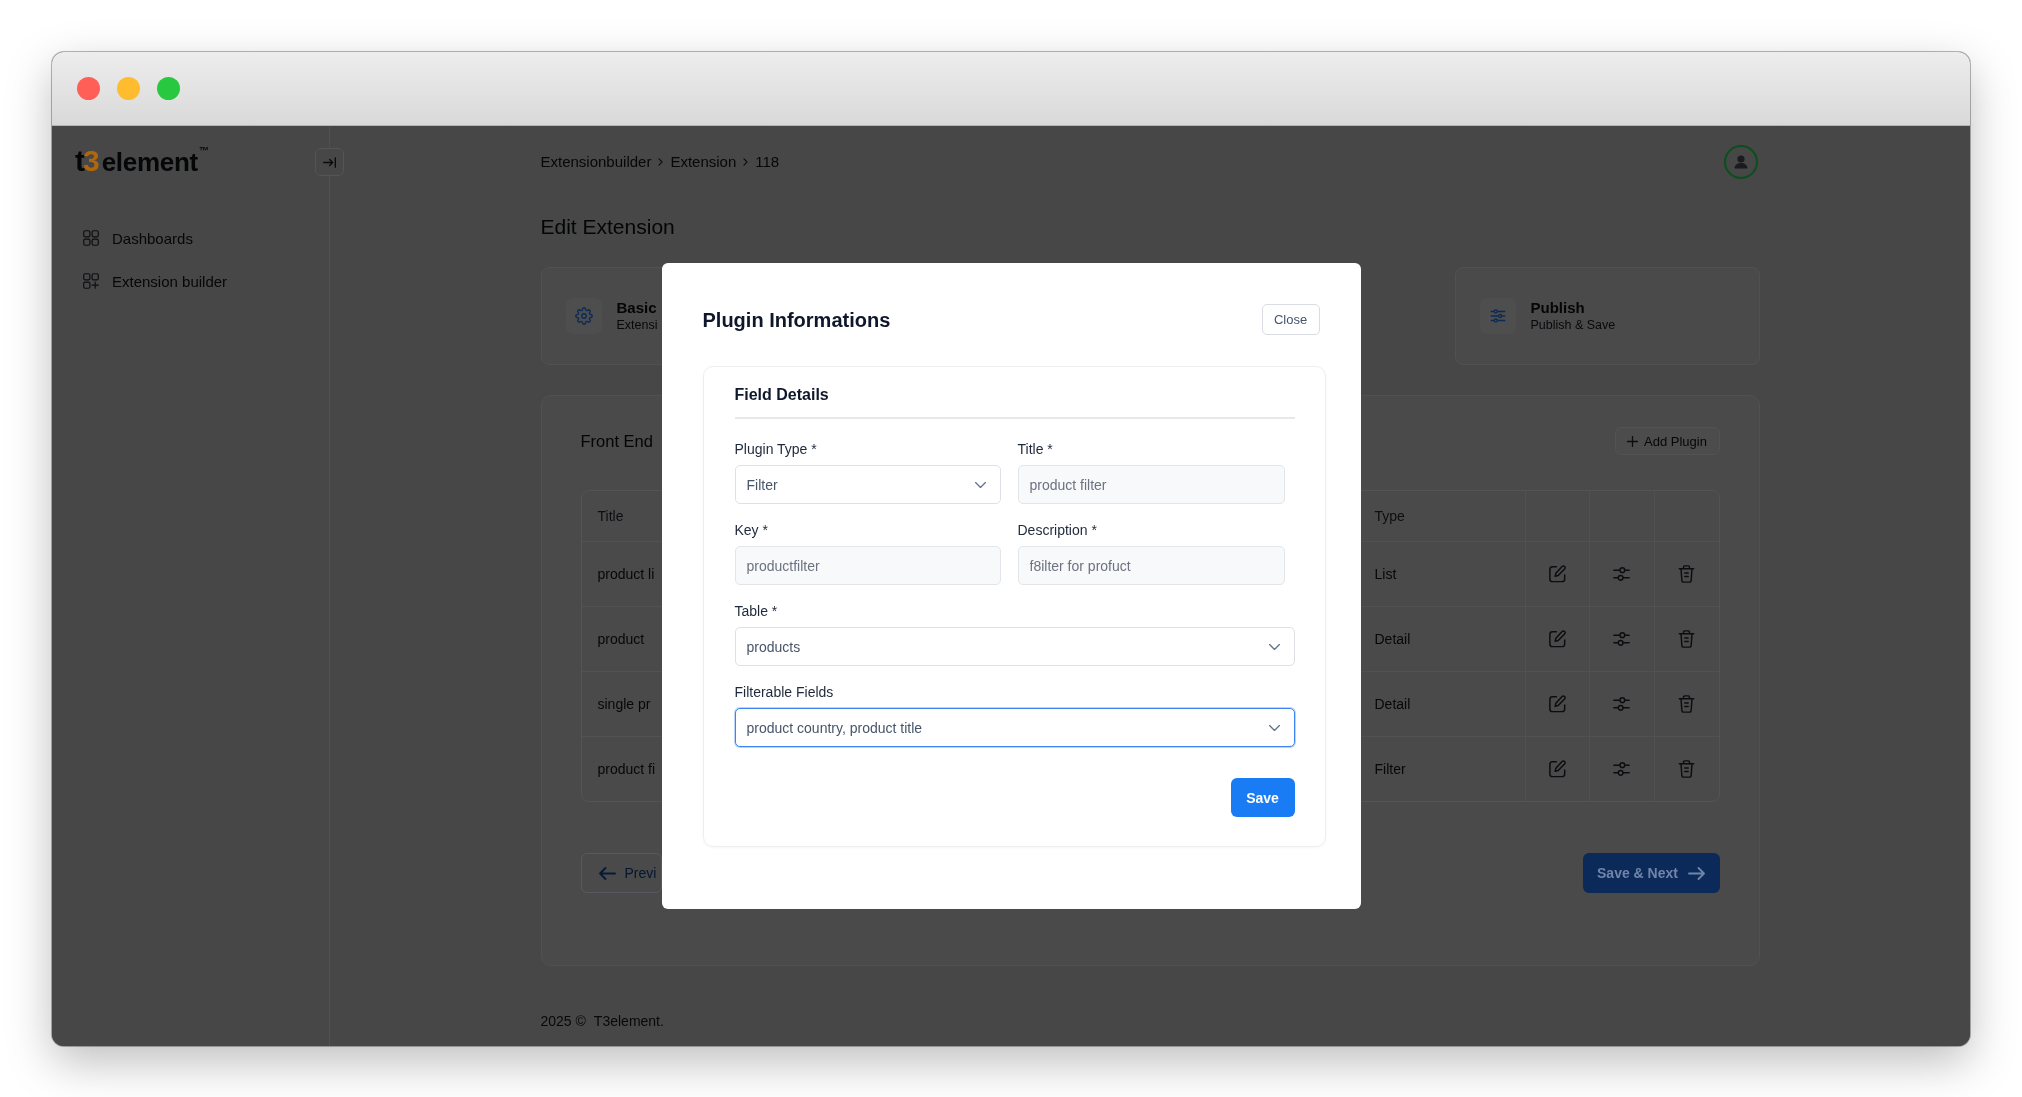 The width and height of the screenshot is (2022, 1097). I want to click on avatar-icon, so click(1740, 162).